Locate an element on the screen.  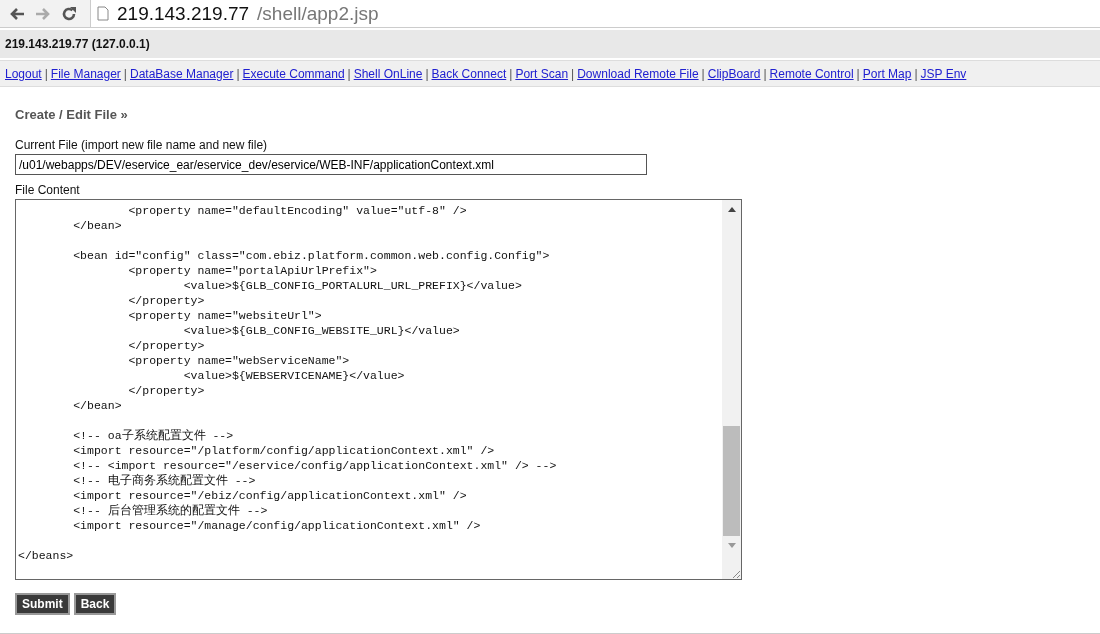
nav-link: Port Scan is located at coordinates (542, 73).